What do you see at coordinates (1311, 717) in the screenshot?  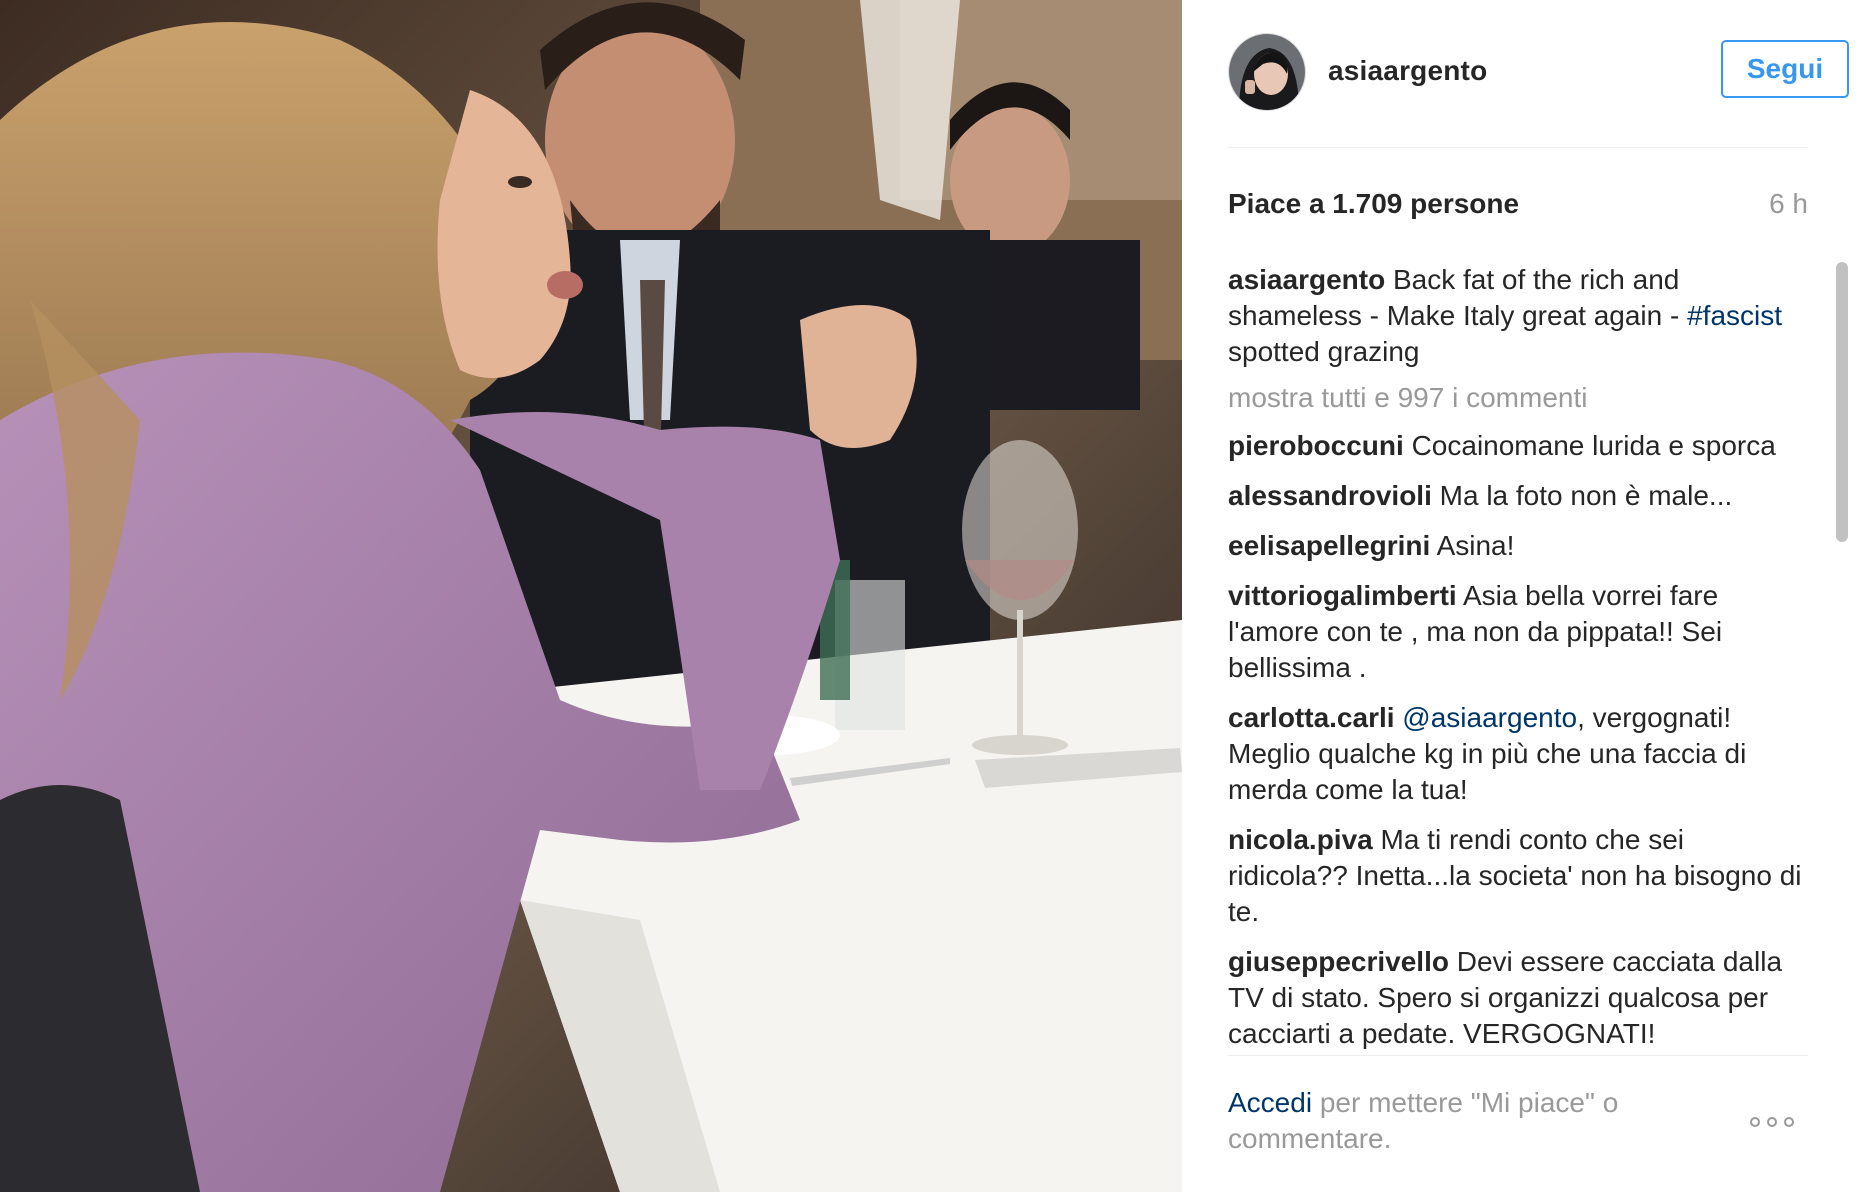 I see `comment-username: carlotta.carli` at bounding box center [1311, 717].